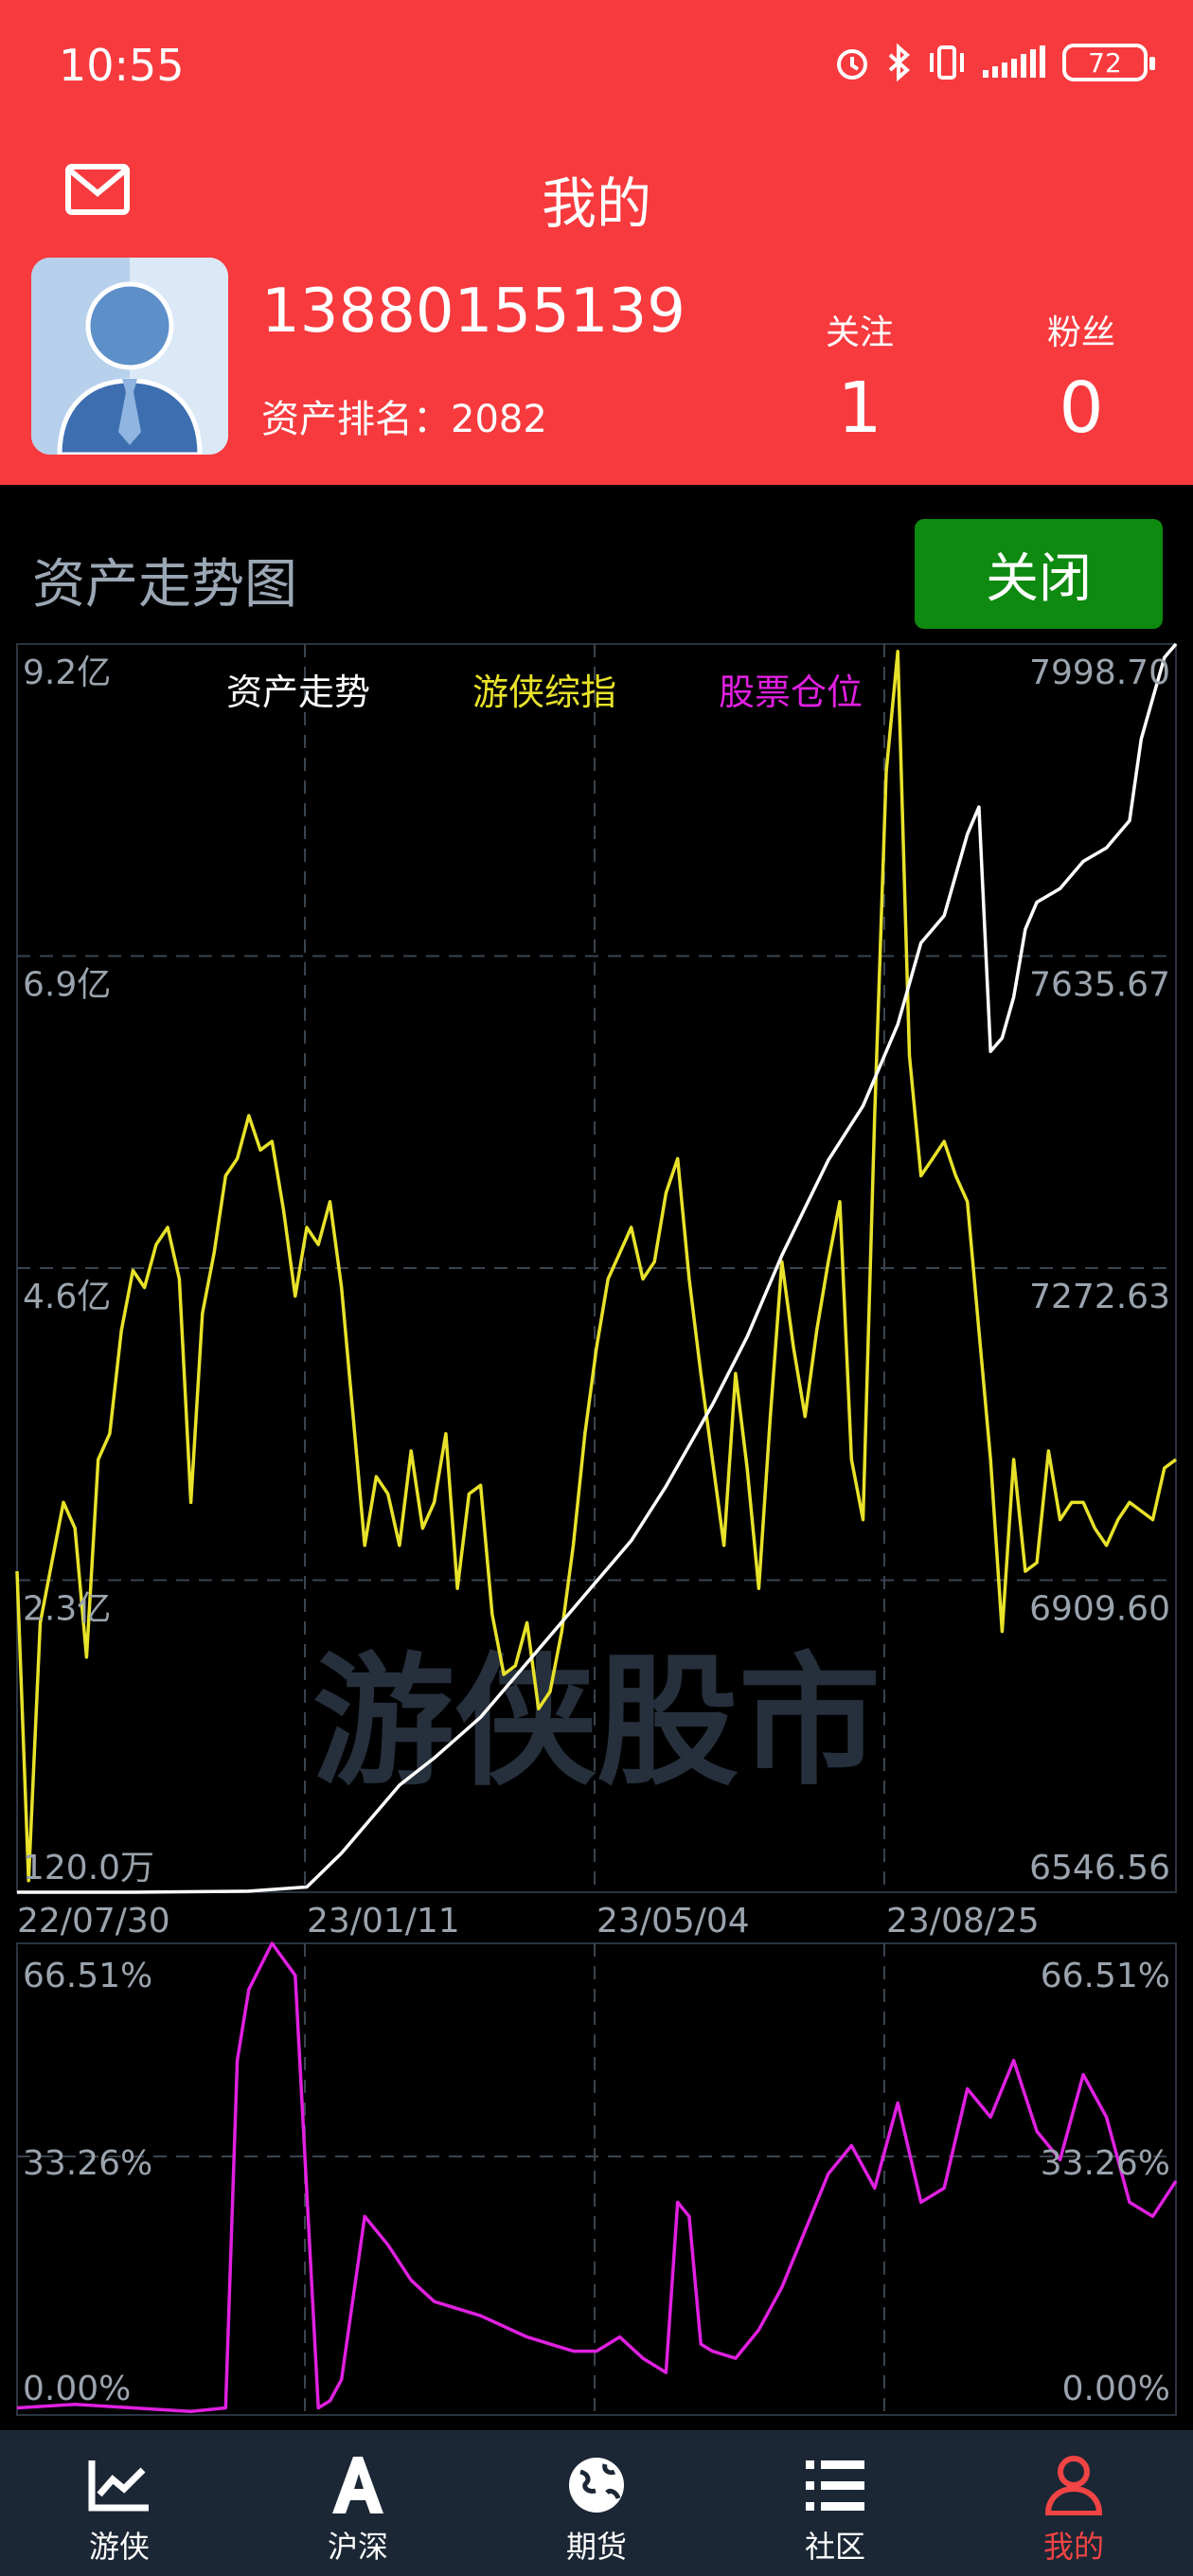 The height and width of the screenshot is (2576, 1193). What do you see at coordinates (77, 2389) in the screenshot?
I see `position-left-label: 0.00%` at bounding box center [77, 2389].